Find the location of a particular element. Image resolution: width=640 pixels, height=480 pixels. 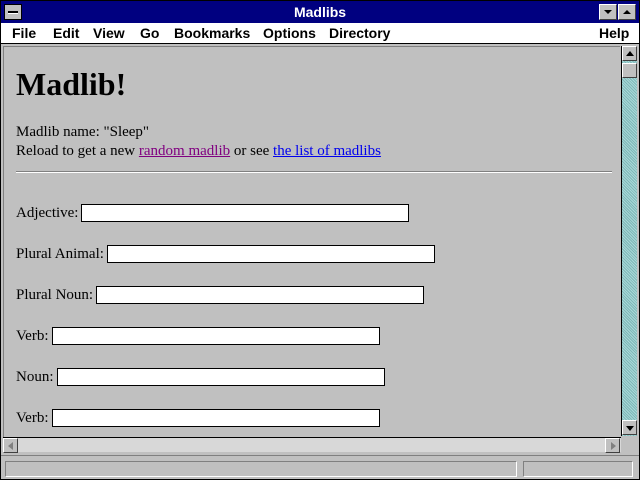

menu-view-label: View is located at coordinates (109, 33).